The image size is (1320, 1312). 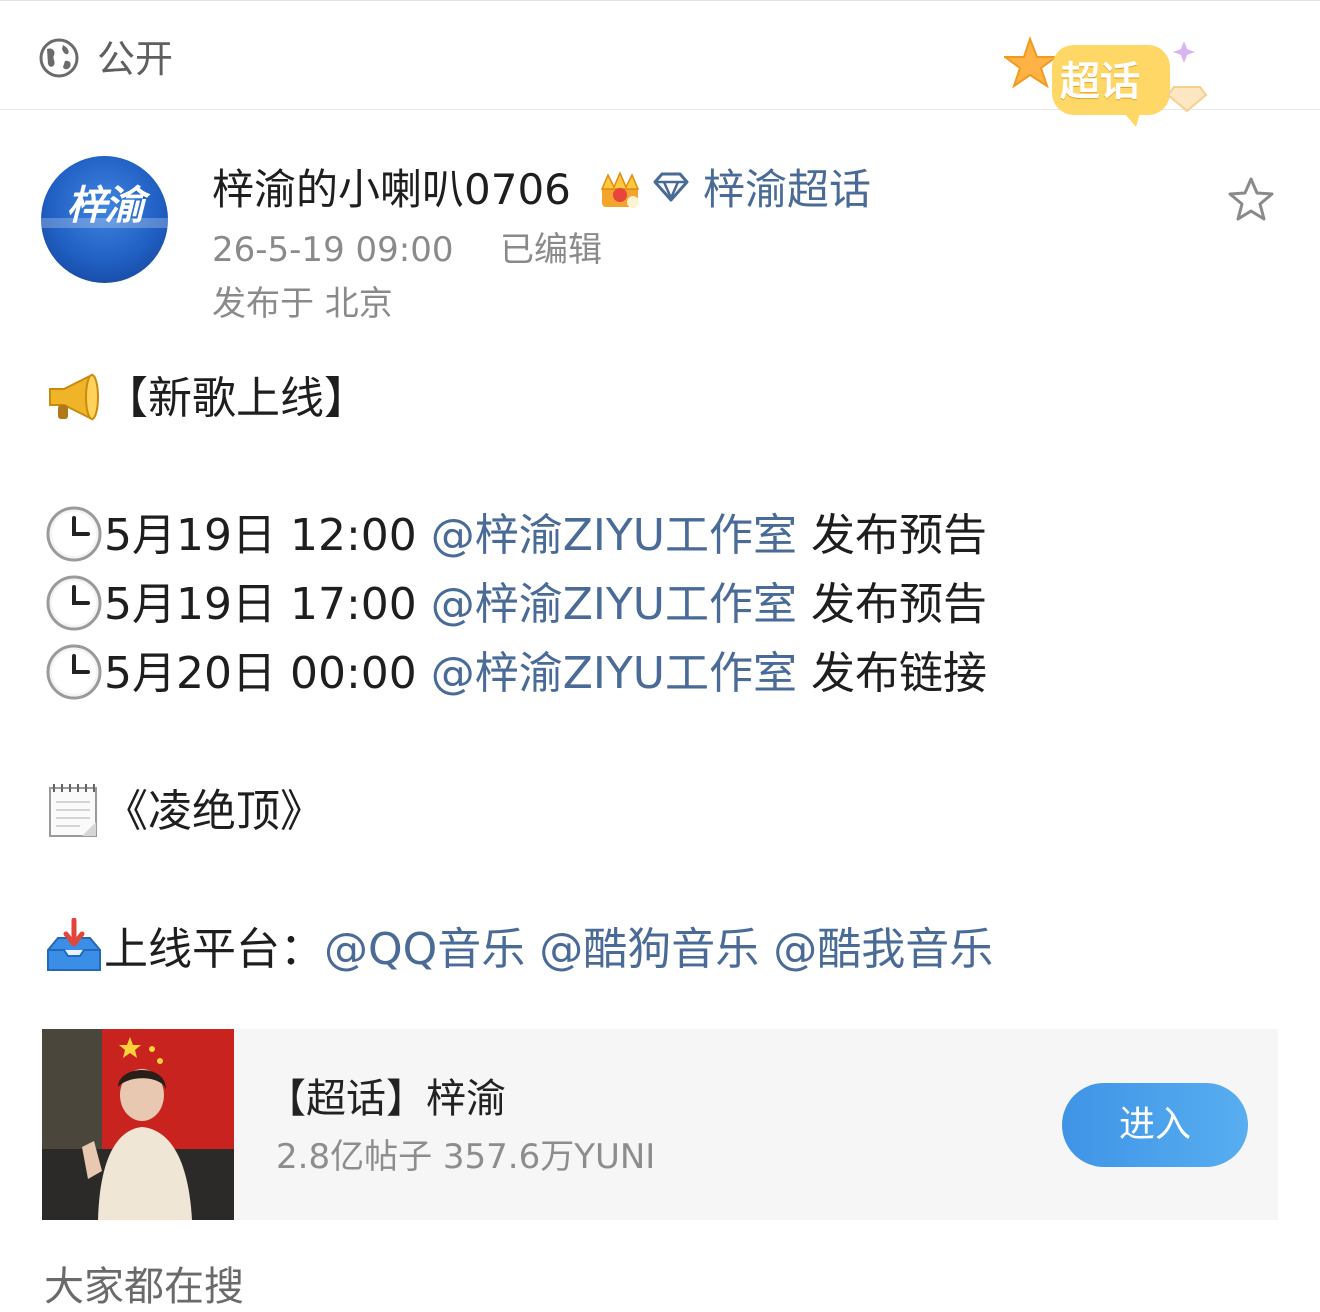 I want to click on platform-kugou-link: @酷狗音乐, so click(x=649, y=949).